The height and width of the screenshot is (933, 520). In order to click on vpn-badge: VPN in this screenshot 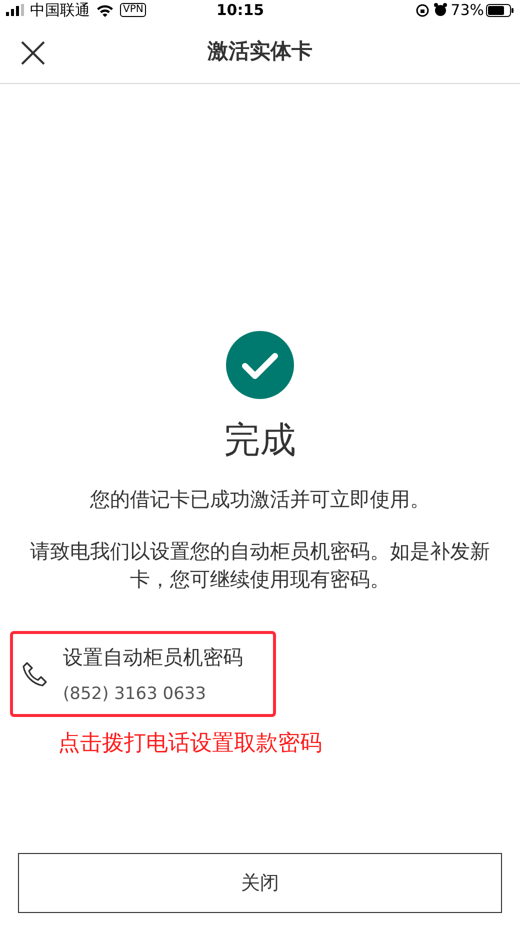, I will do `click(133, 10)`.